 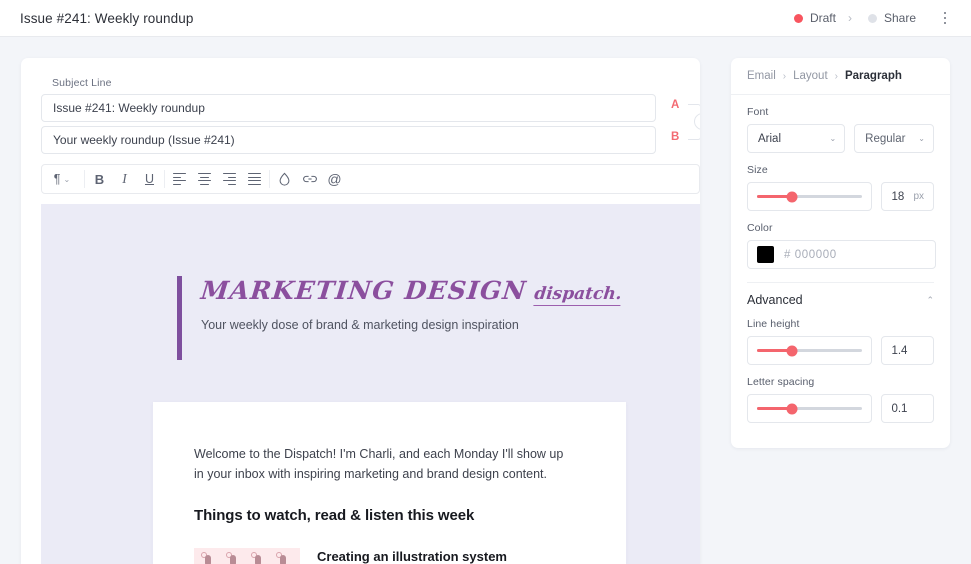 I want to click on color-swatch, so click(x=765, y=254).